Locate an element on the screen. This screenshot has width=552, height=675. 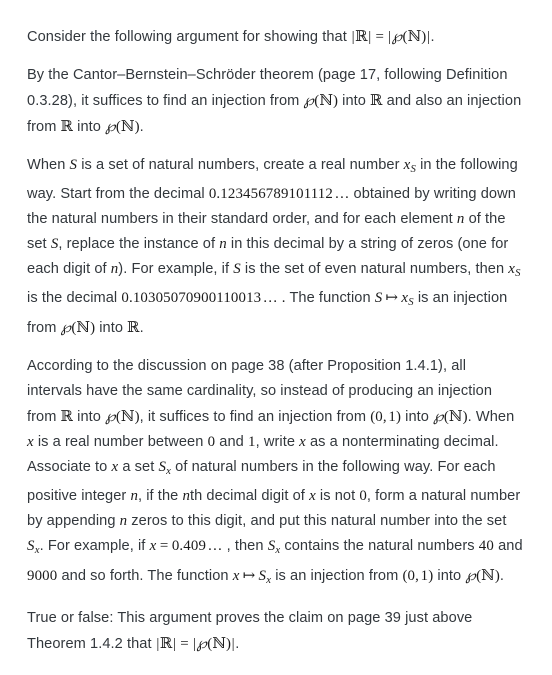
math-function-S-to-xS: S ↦ xS is located at coordinates (394, 299).